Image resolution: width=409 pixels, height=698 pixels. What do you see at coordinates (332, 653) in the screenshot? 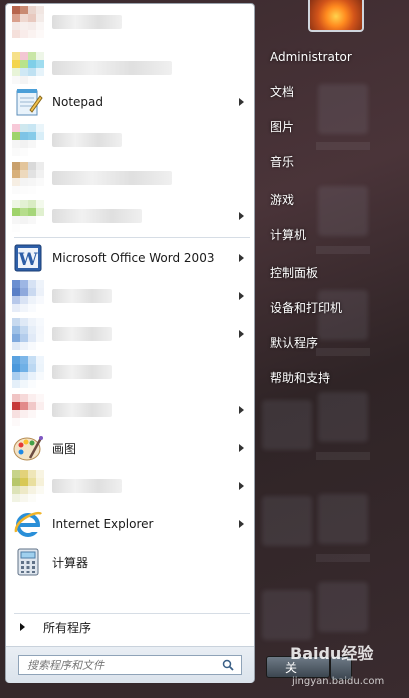
I see `watermark-logo: Baidu经验` at bounding box center [332, 653].